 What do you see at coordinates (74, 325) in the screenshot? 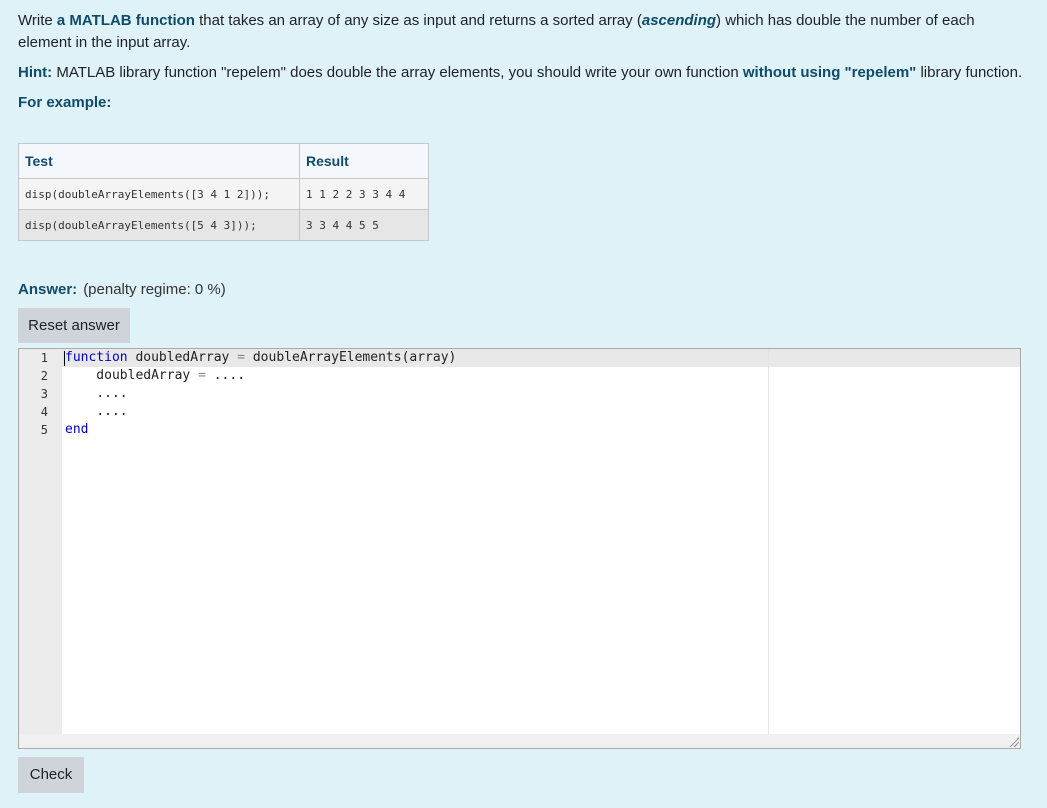
I see `reset-answer-button: Reset answer` at bounding box center [74, 325].